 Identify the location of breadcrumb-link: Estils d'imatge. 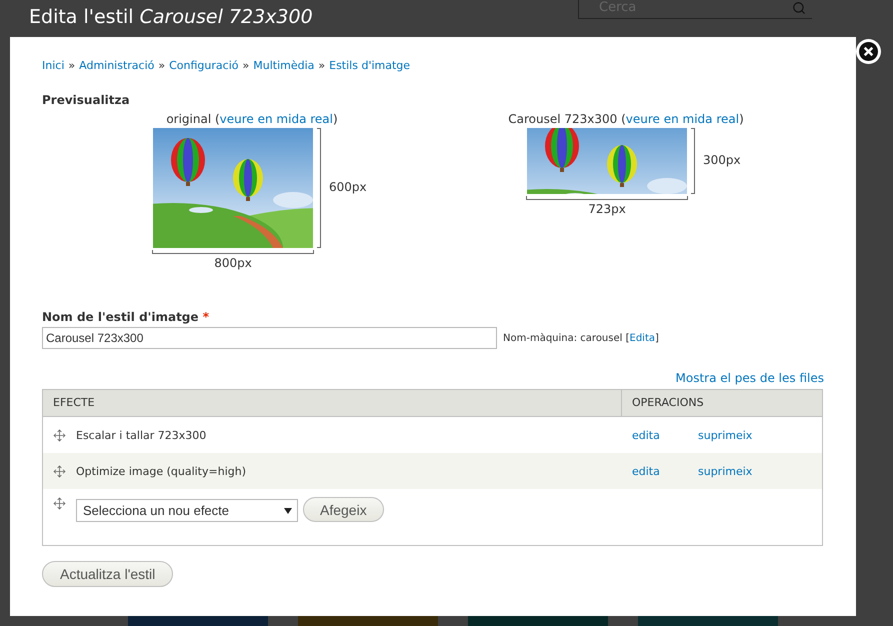
(369, 65).